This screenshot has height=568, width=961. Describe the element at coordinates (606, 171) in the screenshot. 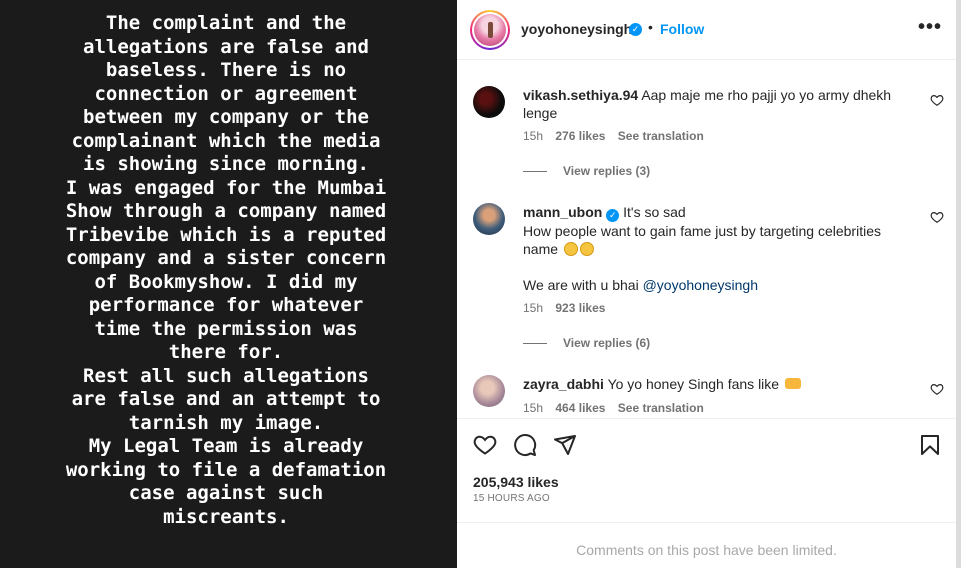

I see `view-replies-label: View replies (3)` at that location.